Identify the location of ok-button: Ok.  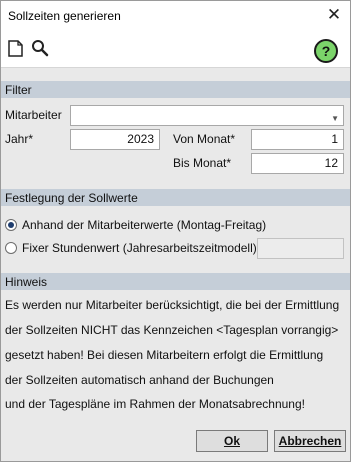
(232, 441).